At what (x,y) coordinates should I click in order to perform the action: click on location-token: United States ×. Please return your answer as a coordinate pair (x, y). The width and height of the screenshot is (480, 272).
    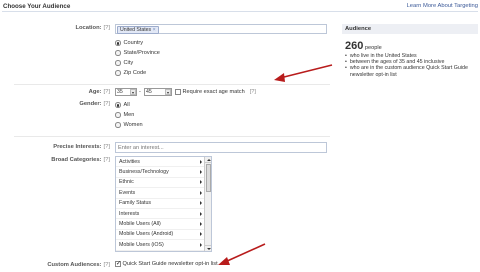
    Looking at the image, I should click on (138, 30).